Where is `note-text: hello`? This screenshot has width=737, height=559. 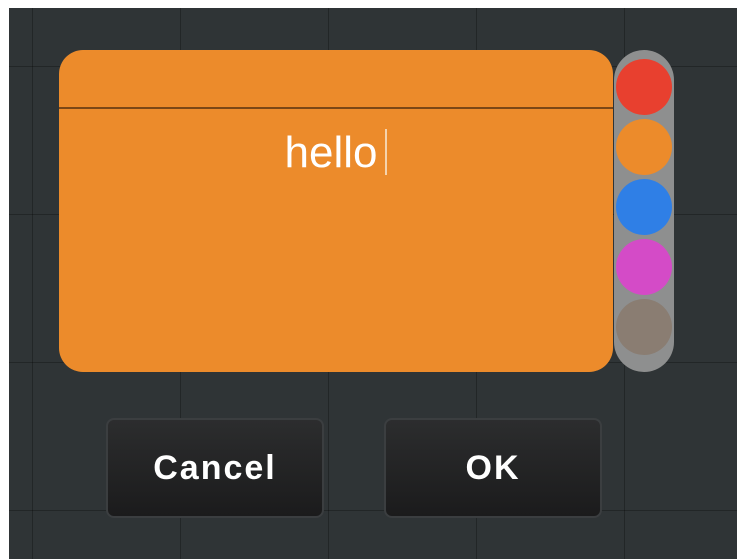 note-text: hello is located at coordinates (331, 152).